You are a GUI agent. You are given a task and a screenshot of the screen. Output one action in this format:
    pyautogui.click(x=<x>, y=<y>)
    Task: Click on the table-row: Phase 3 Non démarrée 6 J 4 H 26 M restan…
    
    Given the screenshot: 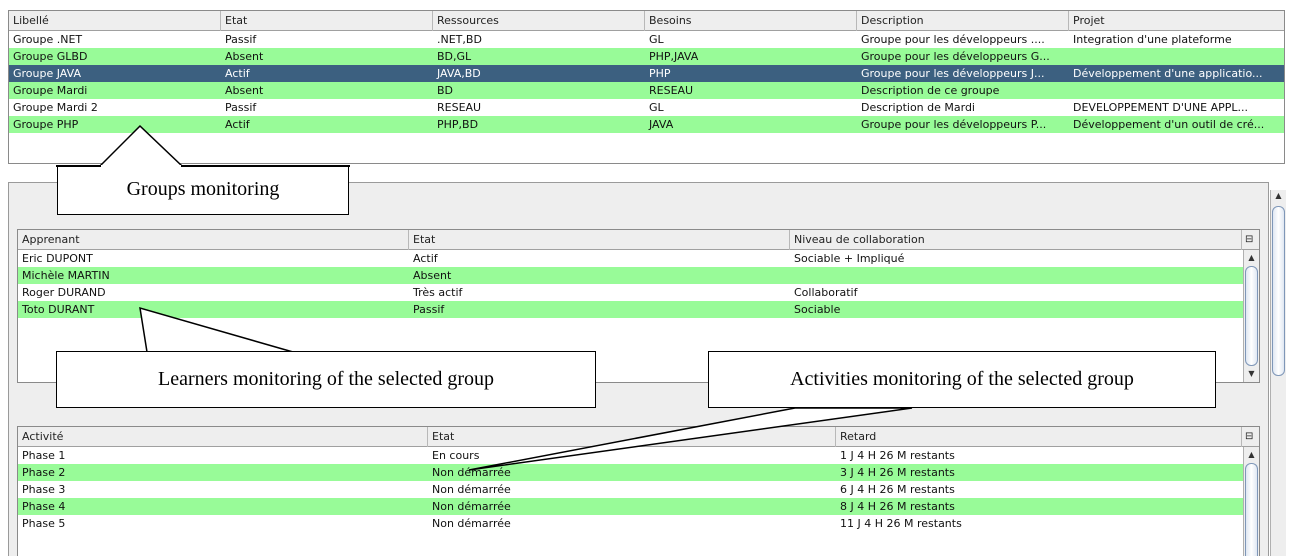 What is the action you would take?
    pyautogui.click(x=638, y=489)
    